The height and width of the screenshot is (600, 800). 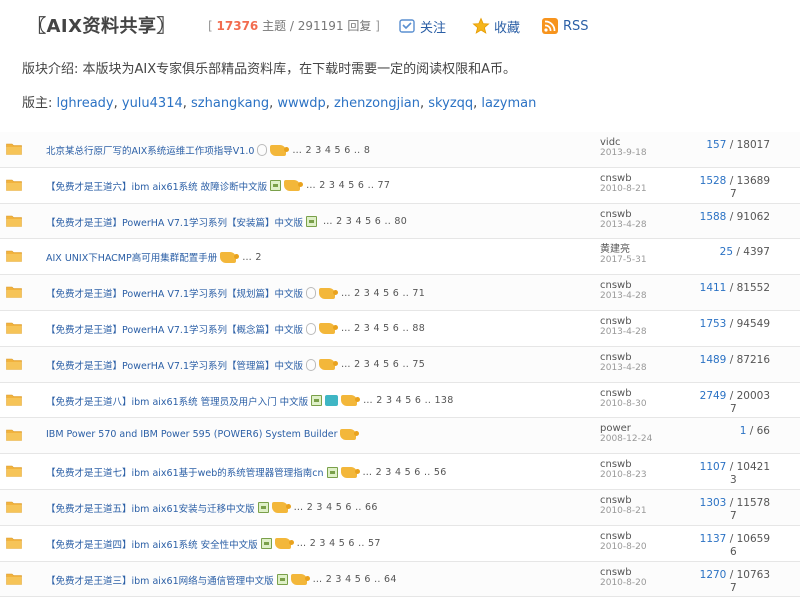 I want to click on thread-author: cnswb 2010-8-30, so click(x=623, y=399).